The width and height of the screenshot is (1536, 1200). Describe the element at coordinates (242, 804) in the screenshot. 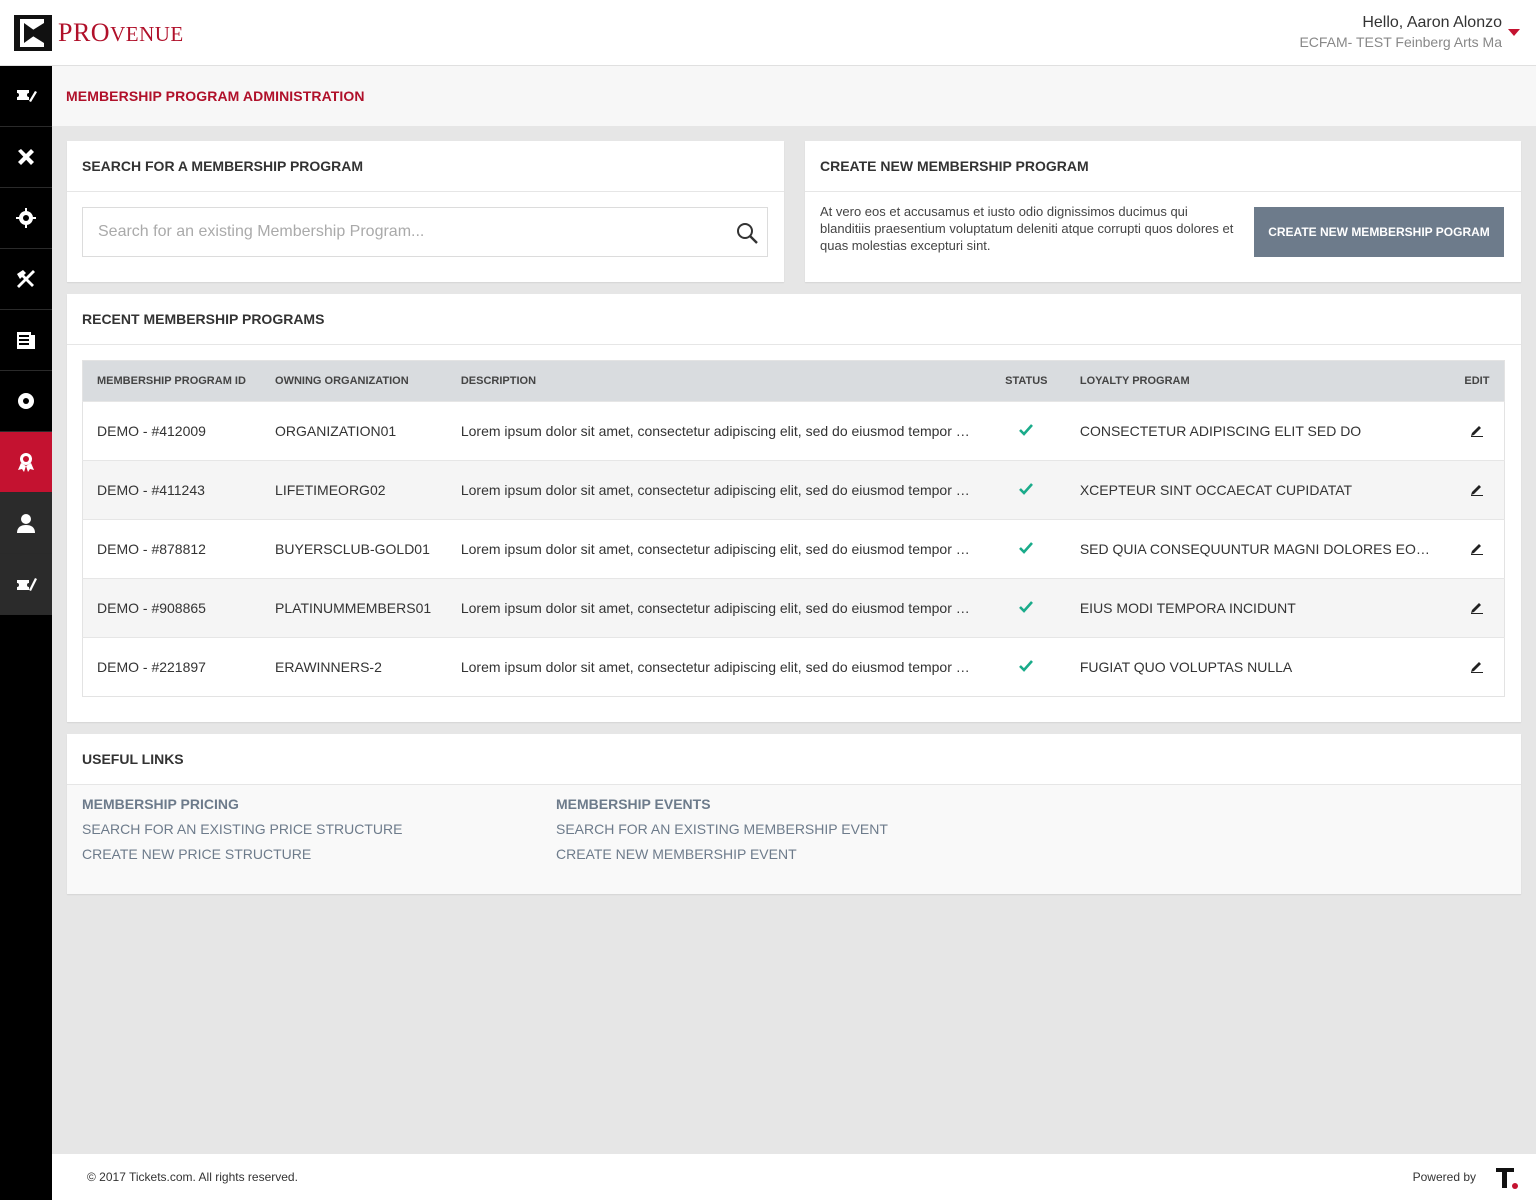

I see `membership-pricing-link: MEMBERSHIP PRICING` at that location.